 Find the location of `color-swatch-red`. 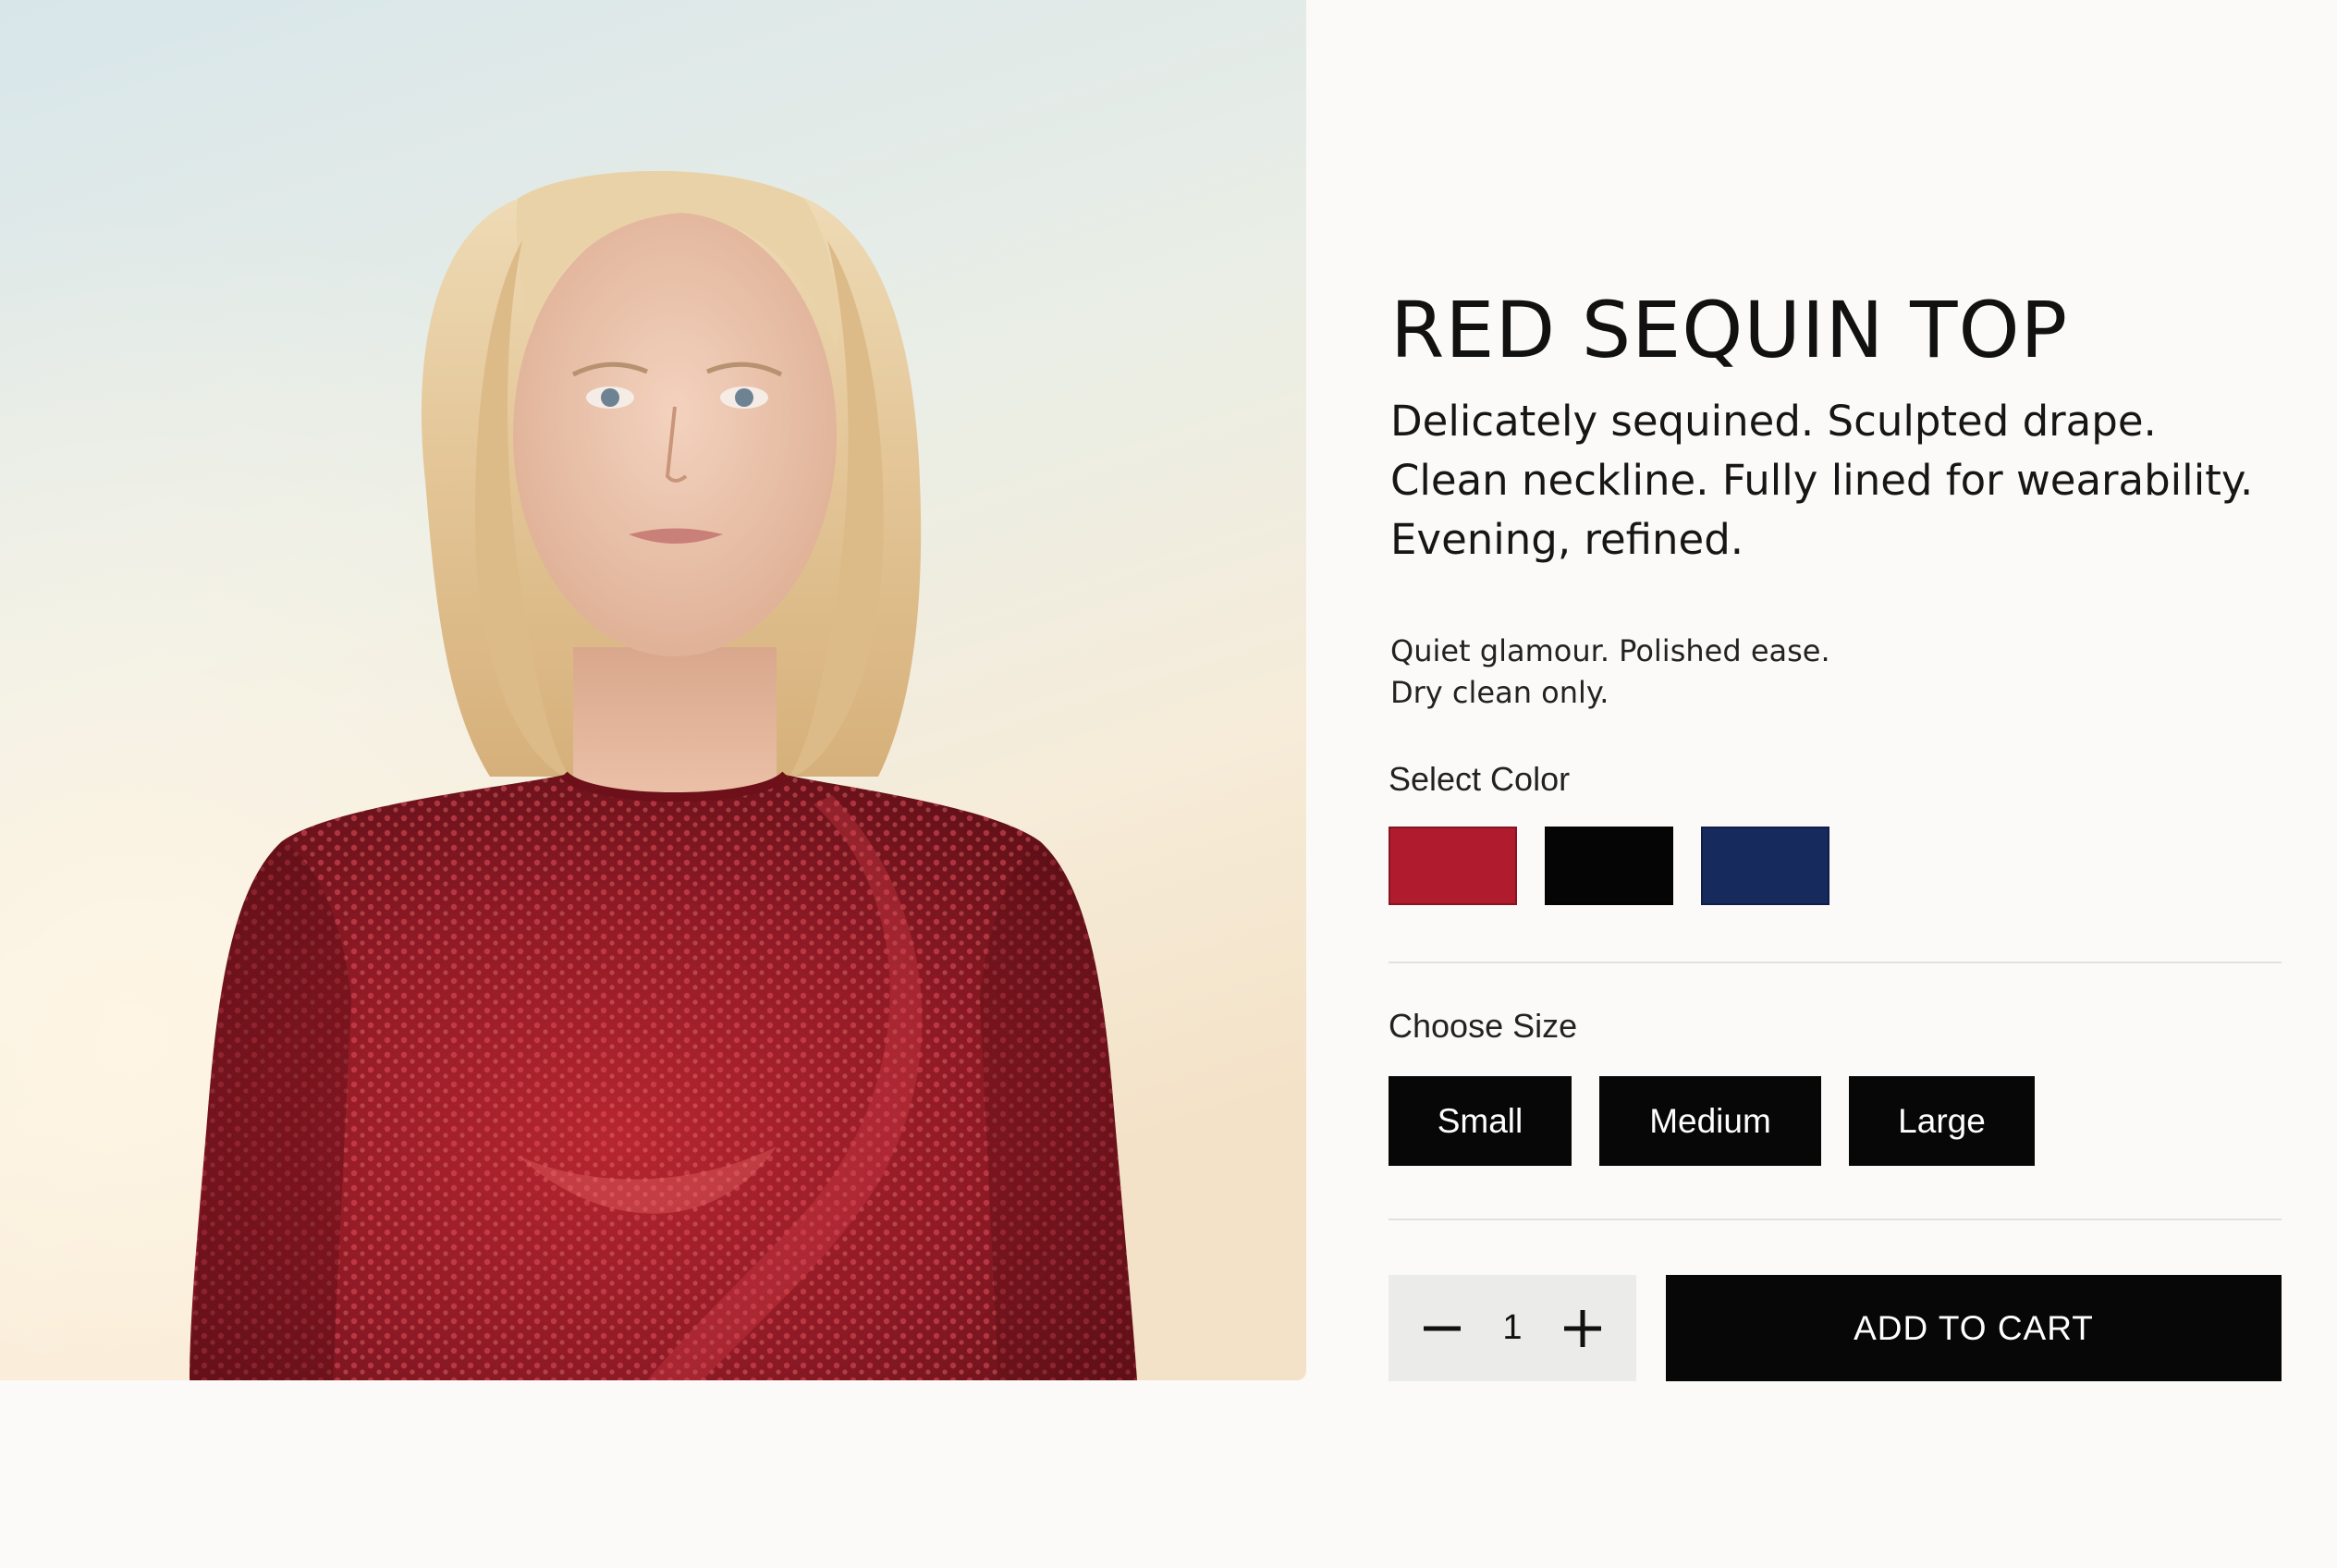

color-swatch-red is located at coordinates (1453, 866).